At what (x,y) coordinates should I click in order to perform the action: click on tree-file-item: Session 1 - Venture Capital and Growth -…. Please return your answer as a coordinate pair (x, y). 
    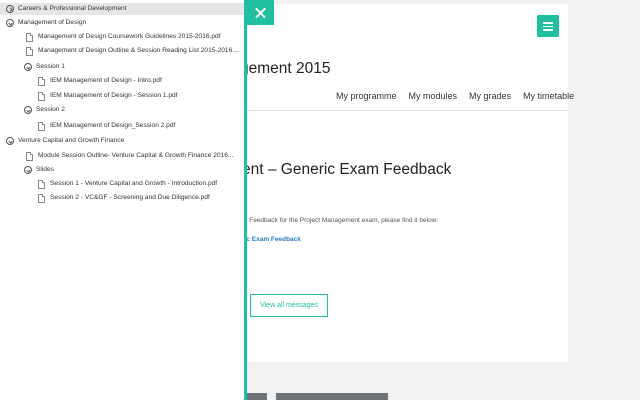
    Looking at the image, I should click on (127, 184).